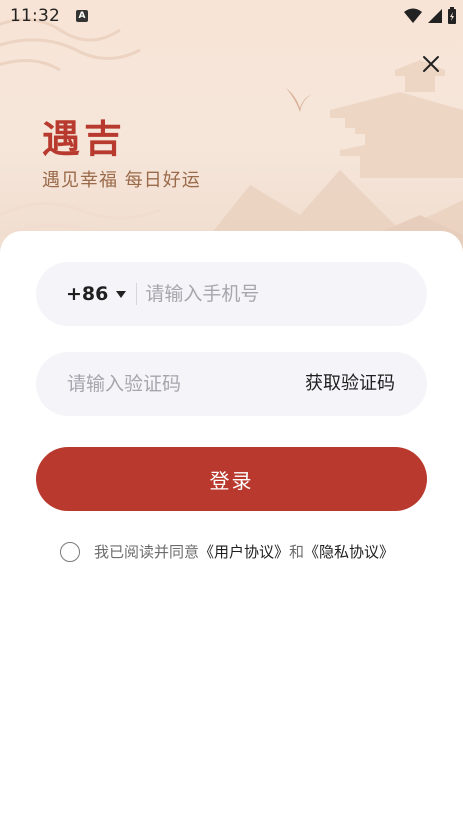 This screenshot has width=463, height=824. I want to click on cellular-icon, so click(435, 16).